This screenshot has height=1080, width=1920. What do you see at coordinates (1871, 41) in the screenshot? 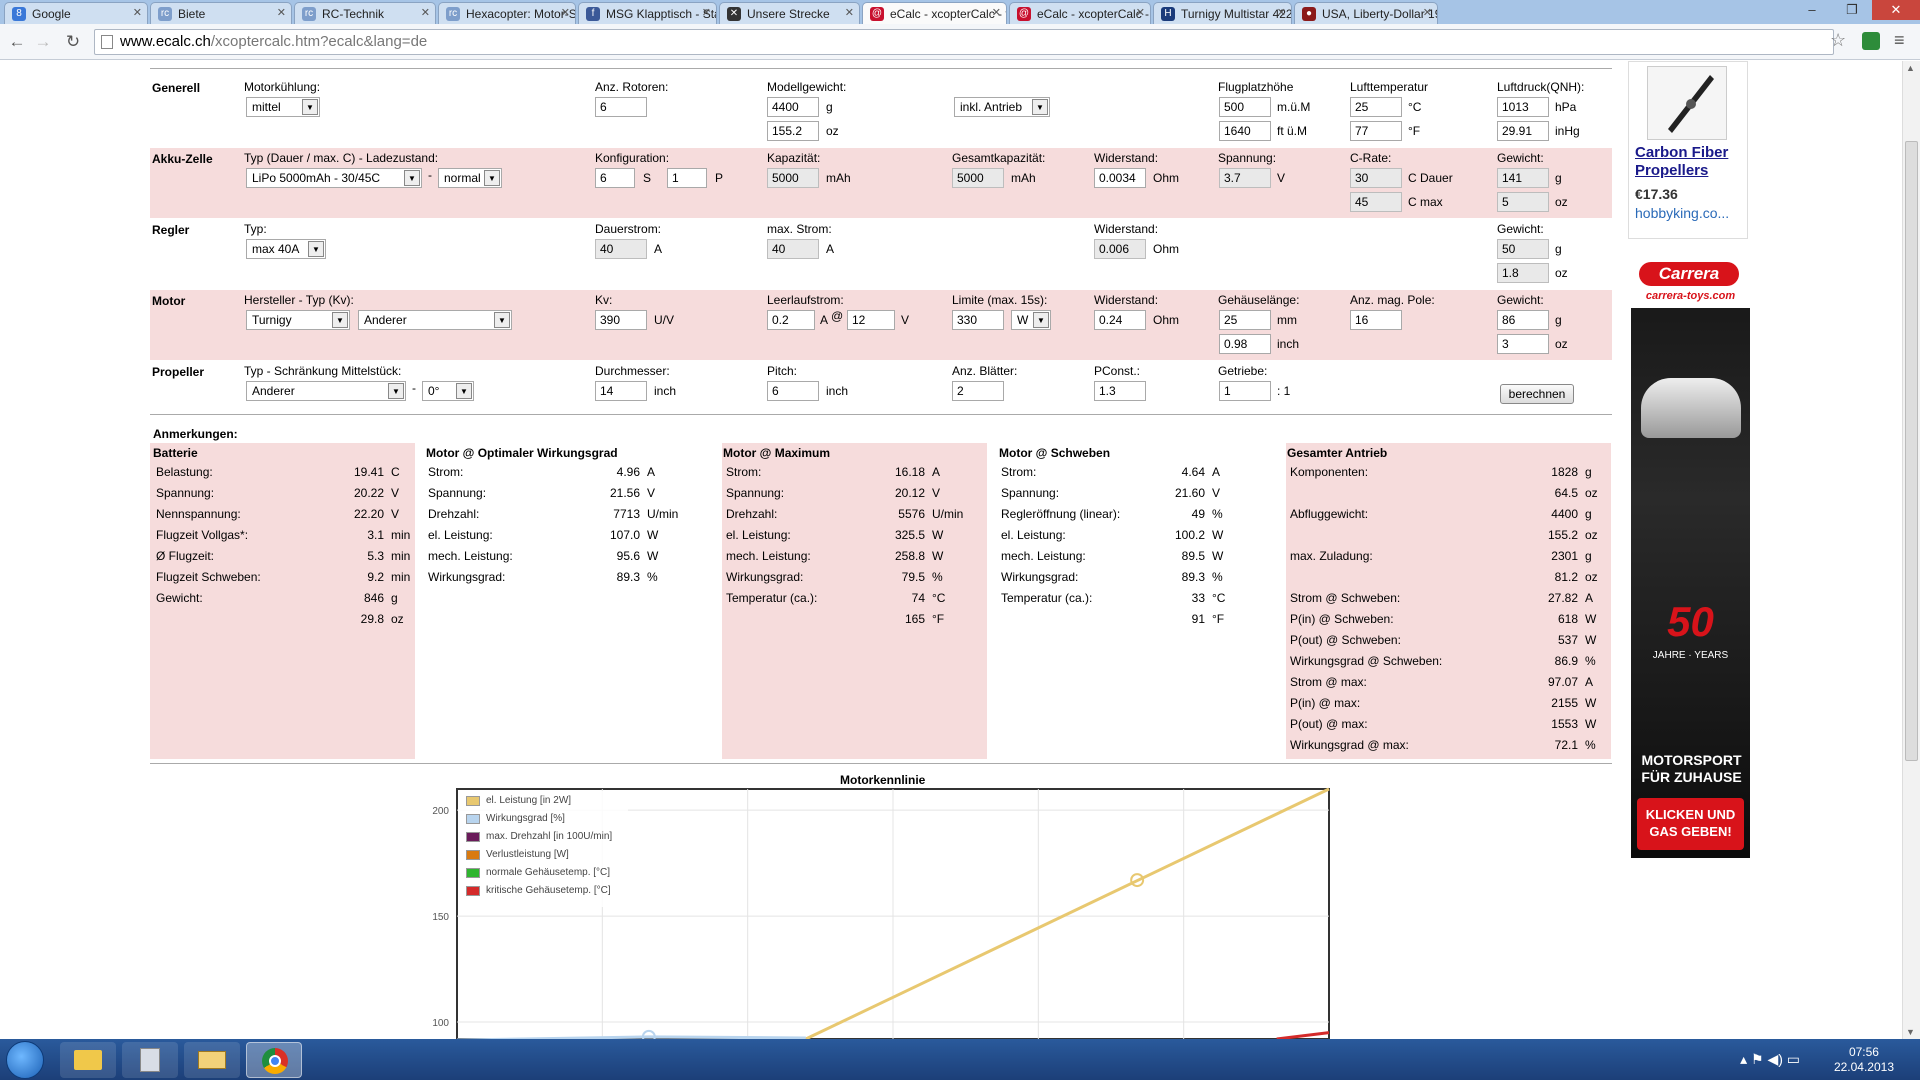
I see `extension-icon` at bounding box center [1871, 41].